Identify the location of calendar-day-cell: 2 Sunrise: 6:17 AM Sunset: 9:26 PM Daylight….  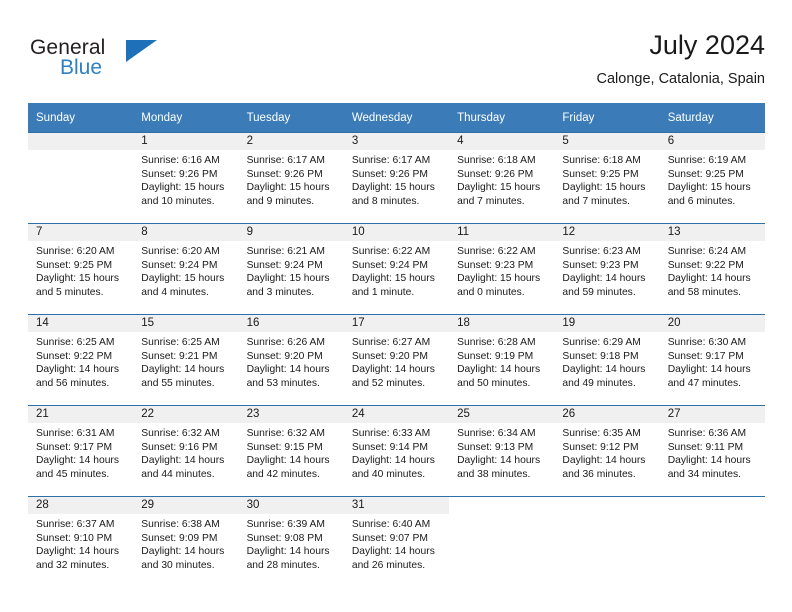
(291, 178).